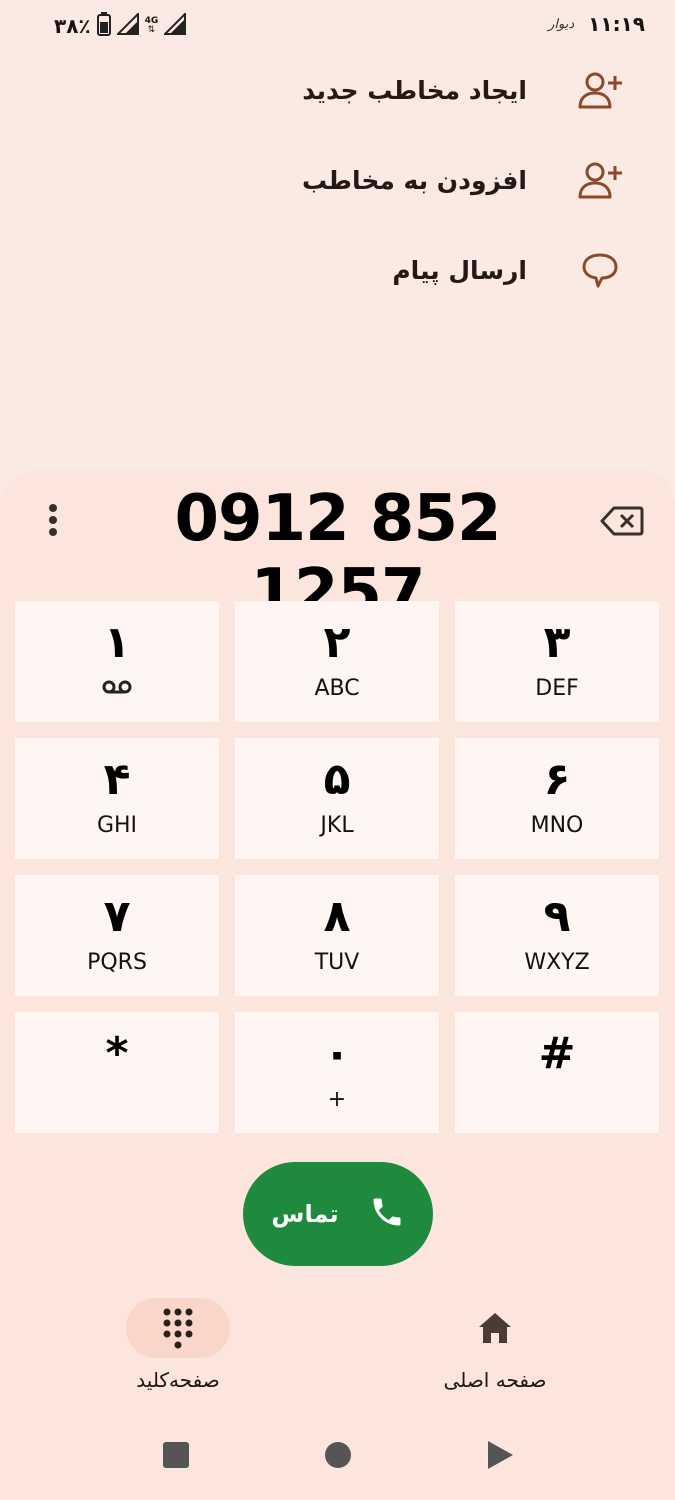  I want to click on dialpad-icon, so click(178, 1328).